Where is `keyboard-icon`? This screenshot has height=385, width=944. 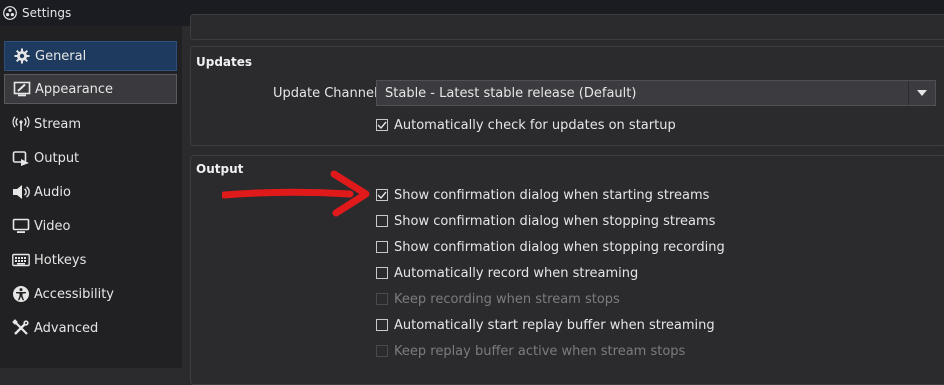 keyboard-icon is located at coordinates (21, 260).